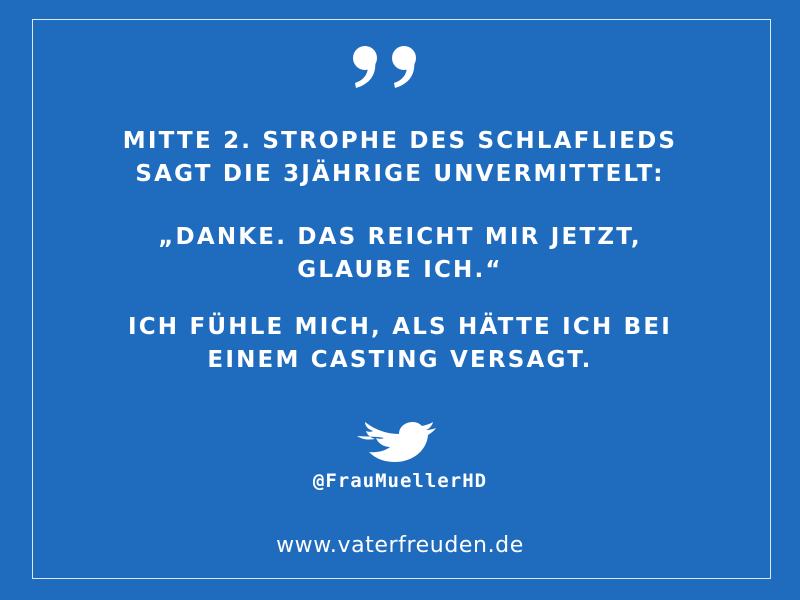  What do you see at coordinates (400, 481) in the screenshot?
I see `twitter-handle: @FrauMuellerHD` at bounding box center [400, 481].